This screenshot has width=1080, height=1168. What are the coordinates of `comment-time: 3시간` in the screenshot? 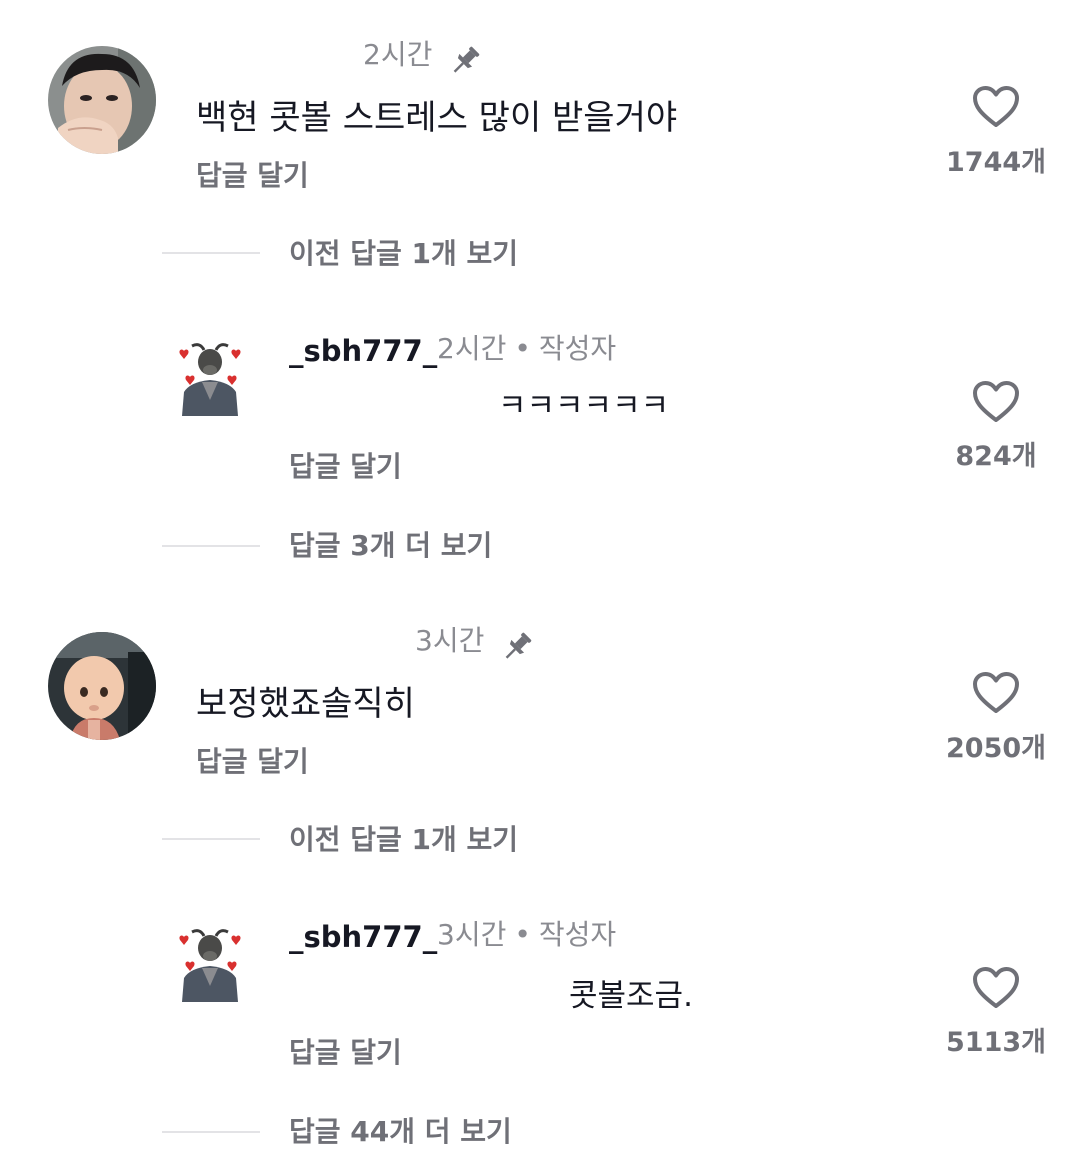 It's located at (450, 640).